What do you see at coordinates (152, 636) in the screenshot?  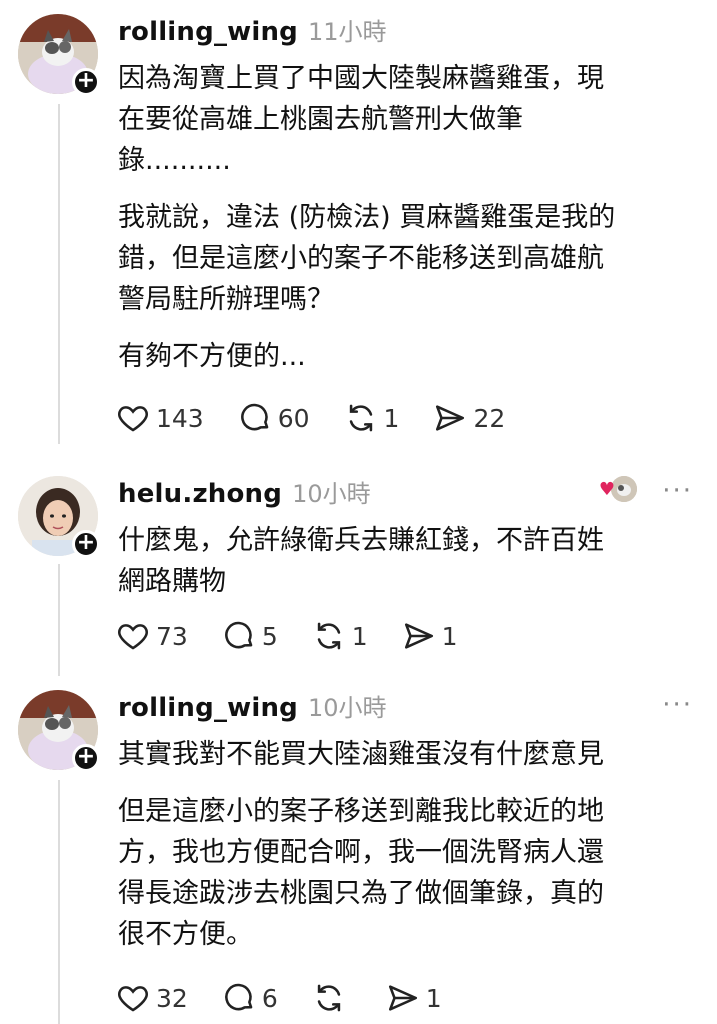 I see `like-button: 73` at bounding box center [152, 636].